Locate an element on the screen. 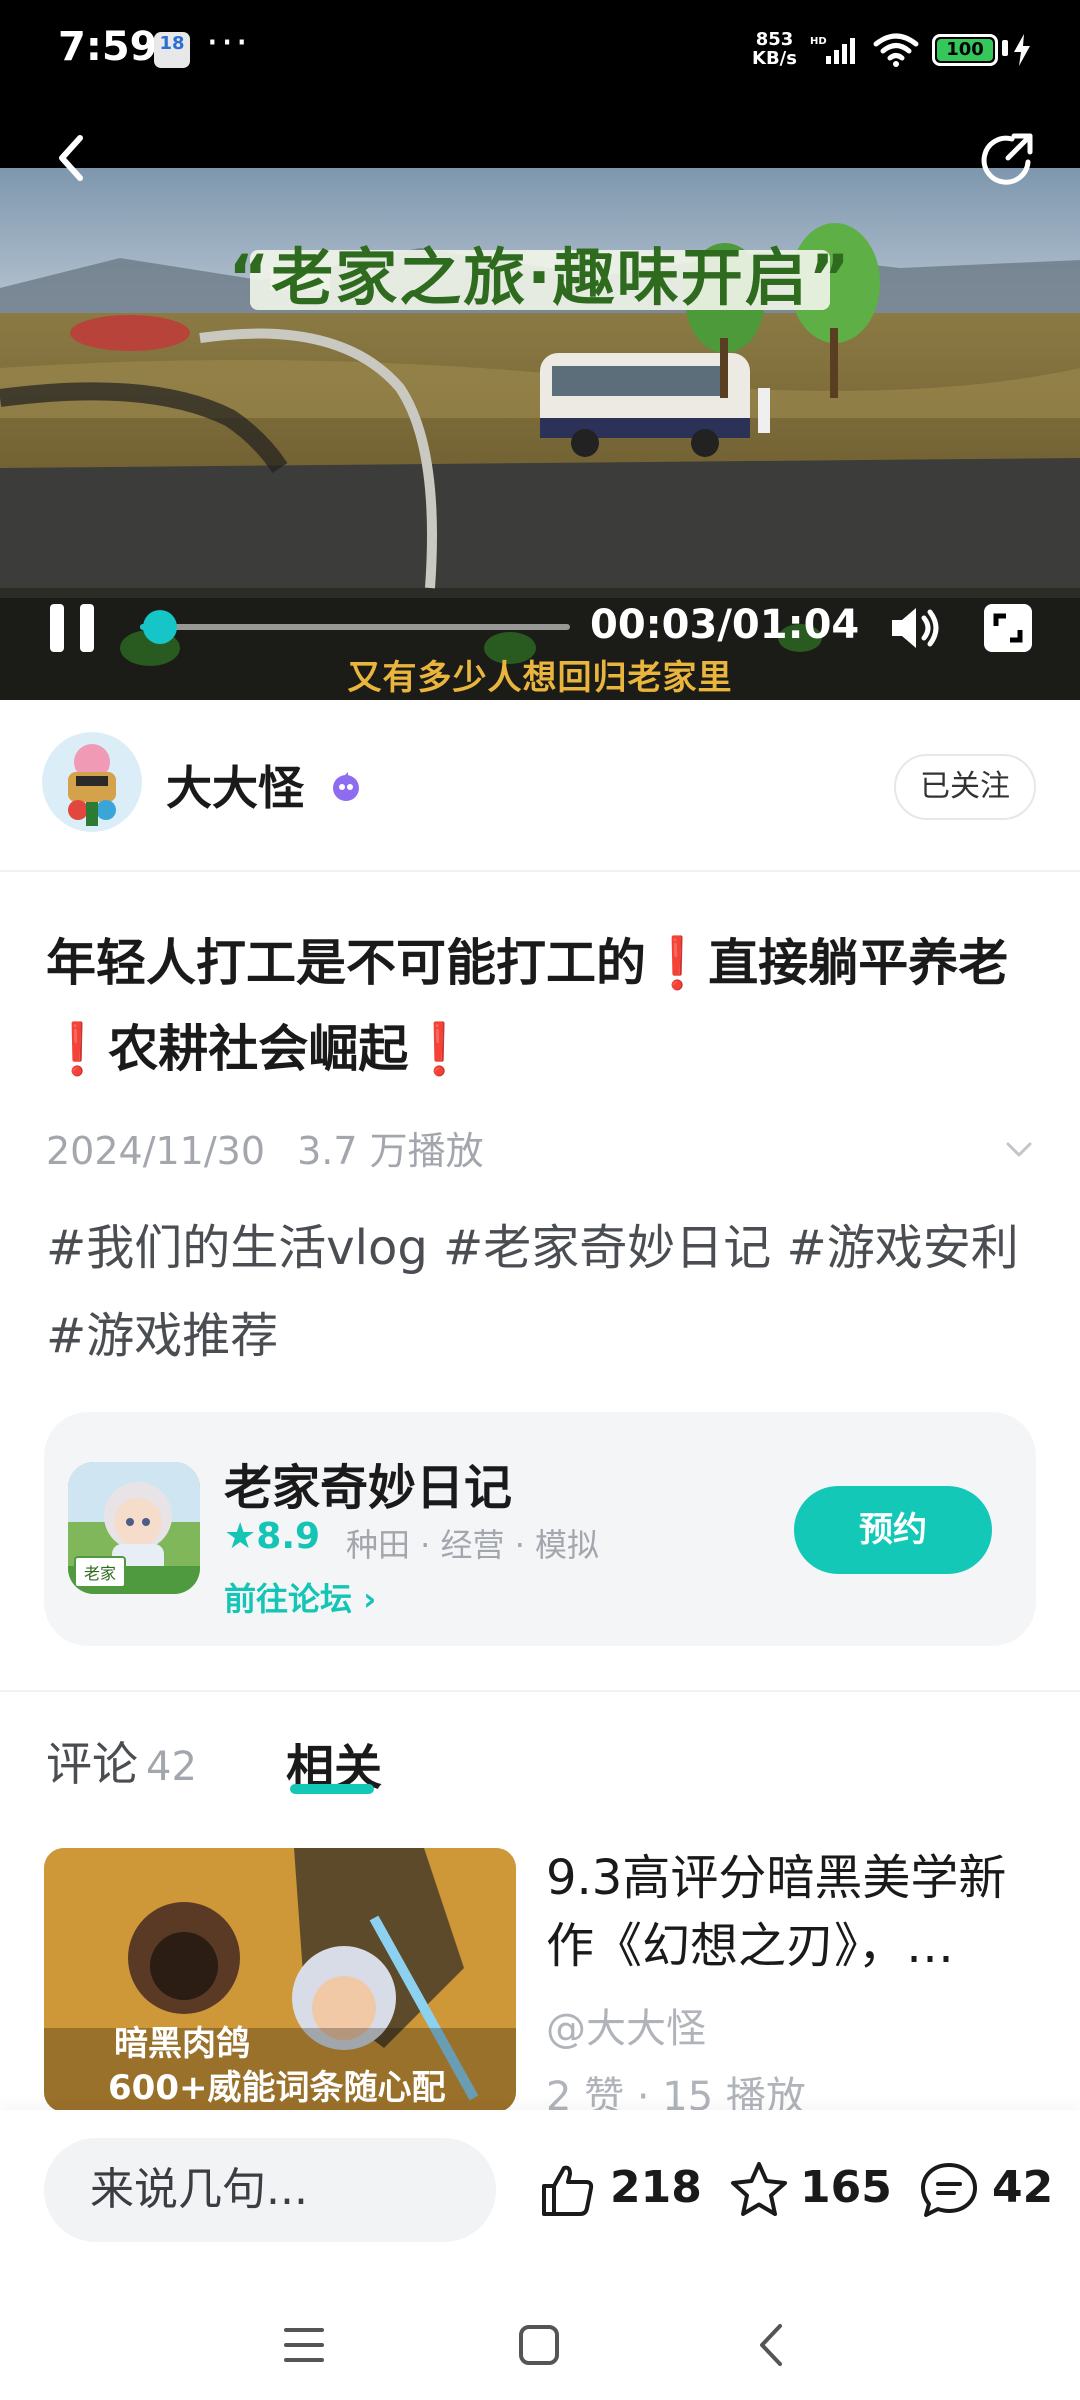 The width and height of the screenshot is (1080, 2400). wifi-icon is located at coordinates (896, 50).